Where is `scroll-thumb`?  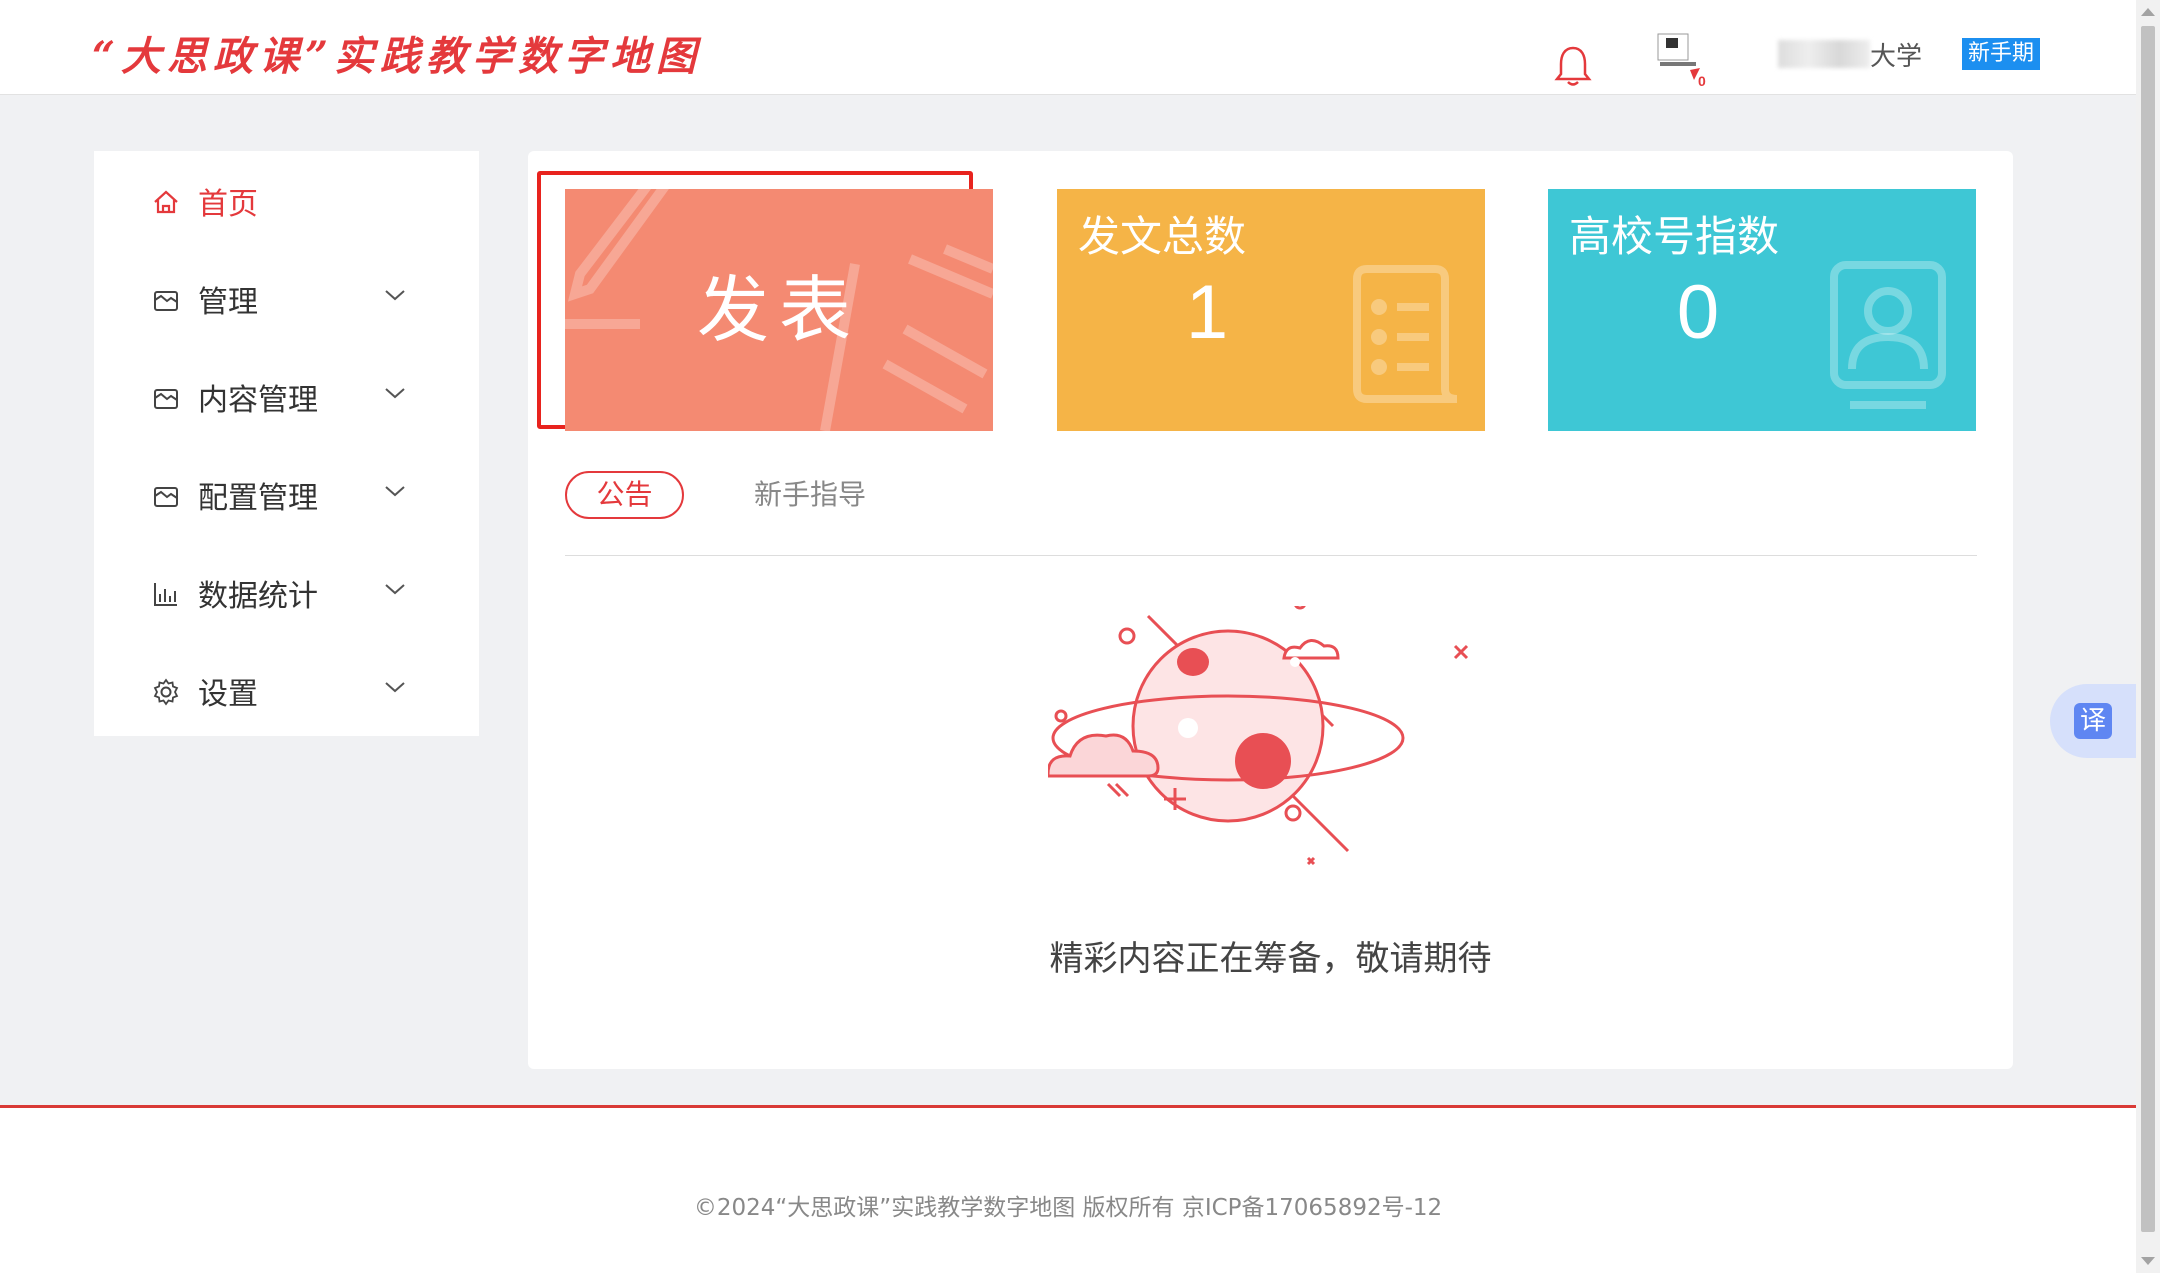
scroll-thumb is located at coordinates (2148, 629).